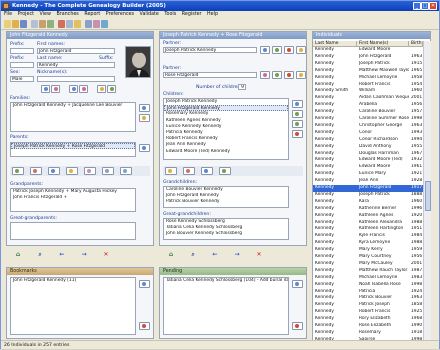 The height and width of the screenshot is (350, 440). I want to click on index-row: Kennedy Douglas Harriman 1967, so click(368, 154).